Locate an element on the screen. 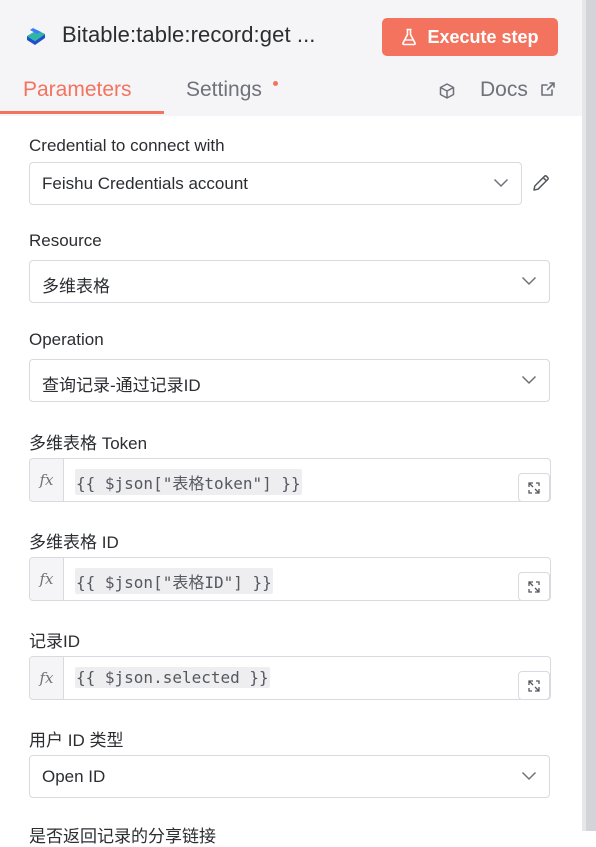  cube-icon is located at coordinates (447, 91).